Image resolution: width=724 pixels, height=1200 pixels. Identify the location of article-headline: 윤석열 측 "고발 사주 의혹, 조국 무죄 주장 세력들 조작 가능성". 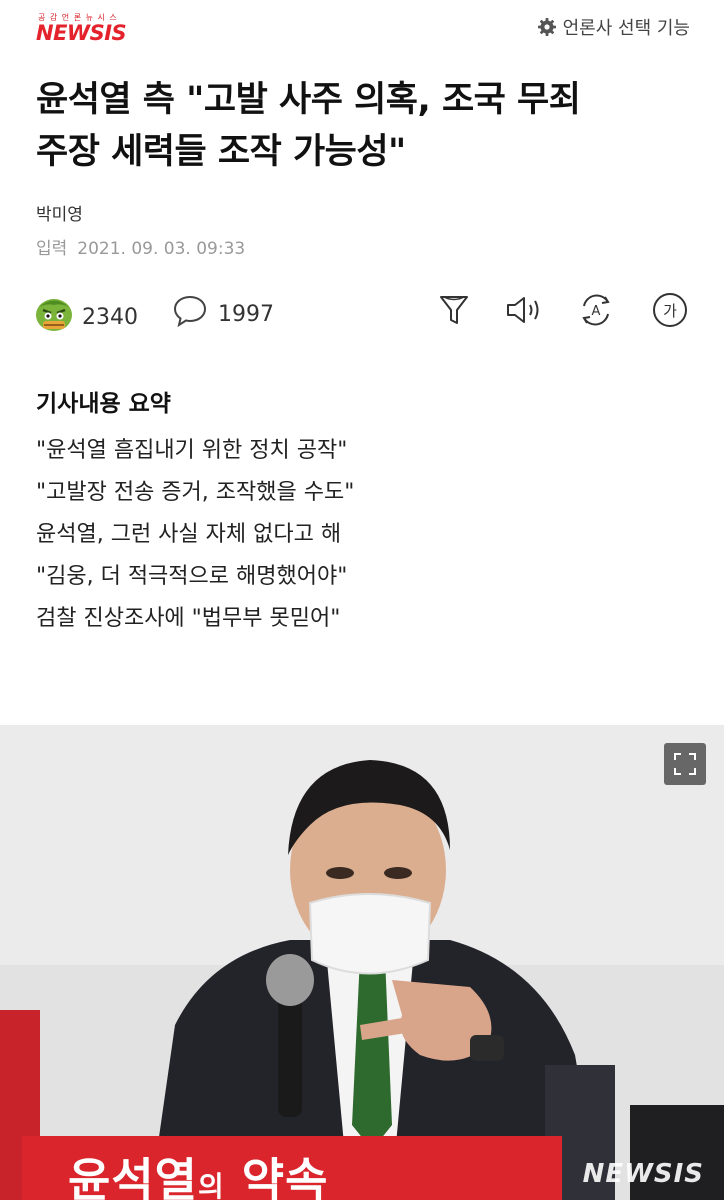
(366, 126).